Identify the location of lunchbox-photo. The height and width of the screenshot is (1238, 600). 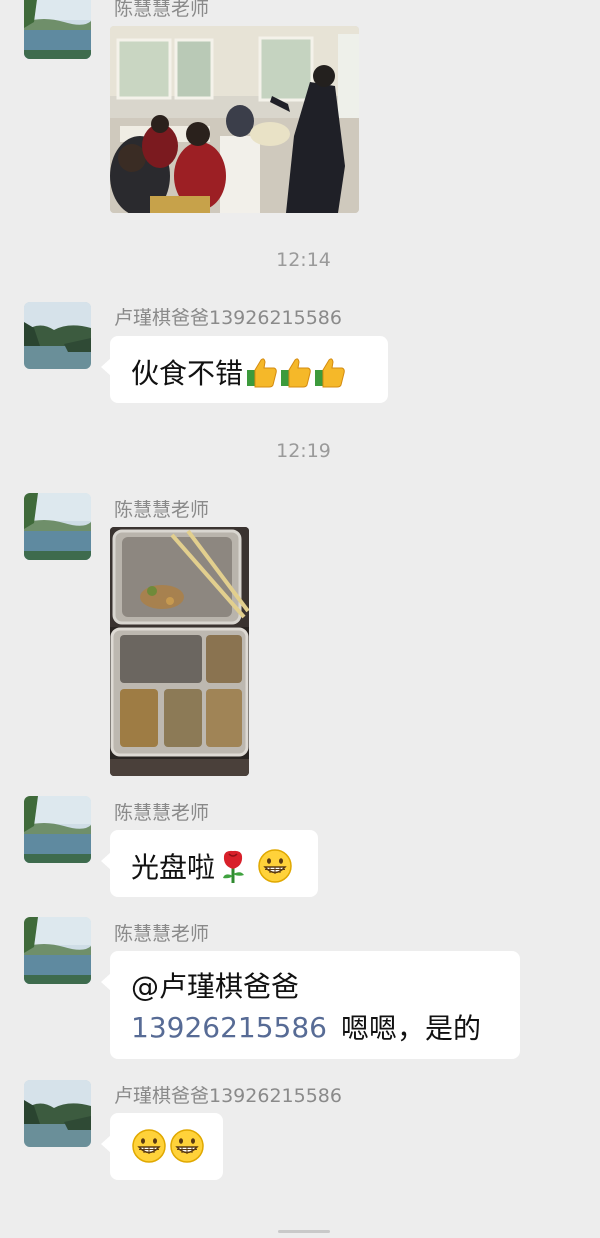
(179, 651).